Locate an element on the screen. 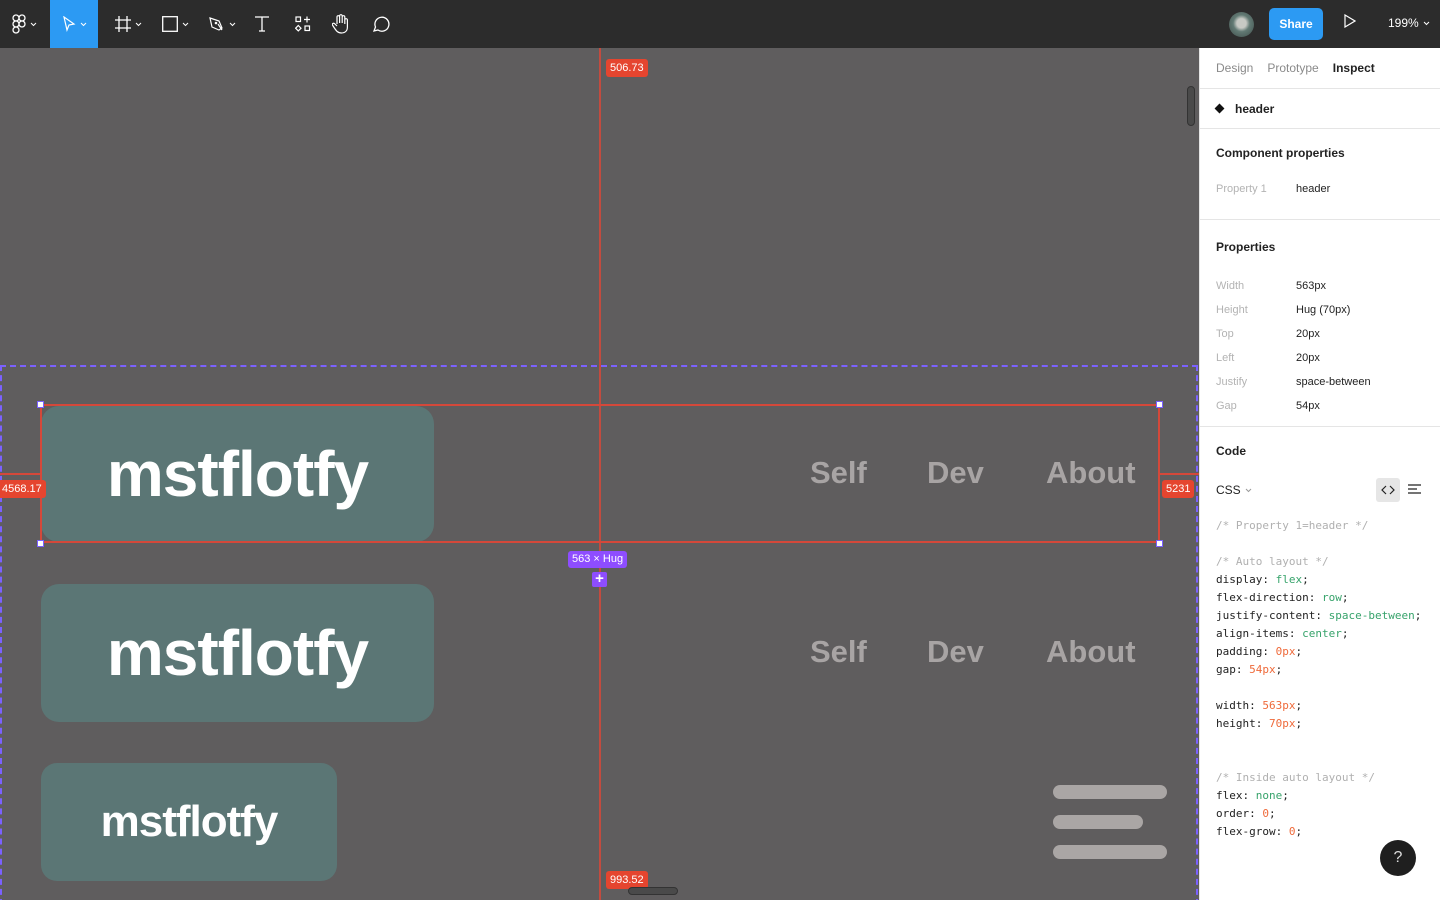 The image size is (1440, 900). measure-line-left is located at coordinates (20, 474).